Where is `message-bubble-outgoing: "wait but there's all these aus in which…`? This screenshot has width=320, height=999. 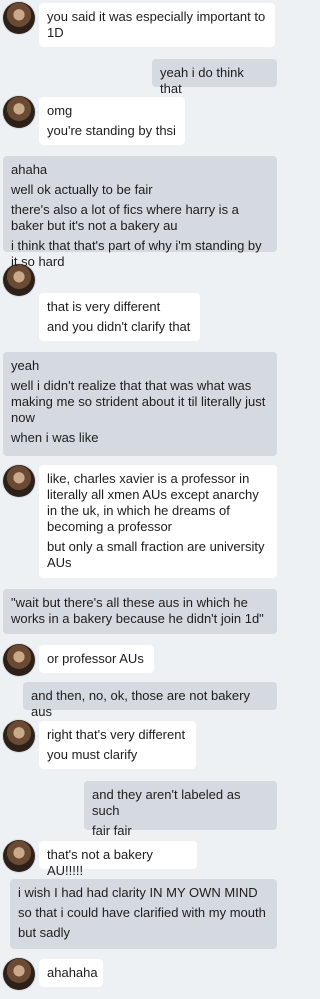 message-bubble-outgoing: "wait but there's all these aus in which… is located at coordinates (140, 611).